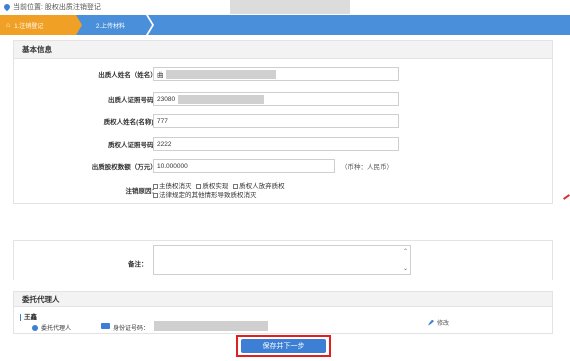 Image resolution: width=570 pixels, height=361 pixels. Describe the element at coordinates (283, 50) in the screenshot. I see `basic-info-title: 基本信息` at that location.